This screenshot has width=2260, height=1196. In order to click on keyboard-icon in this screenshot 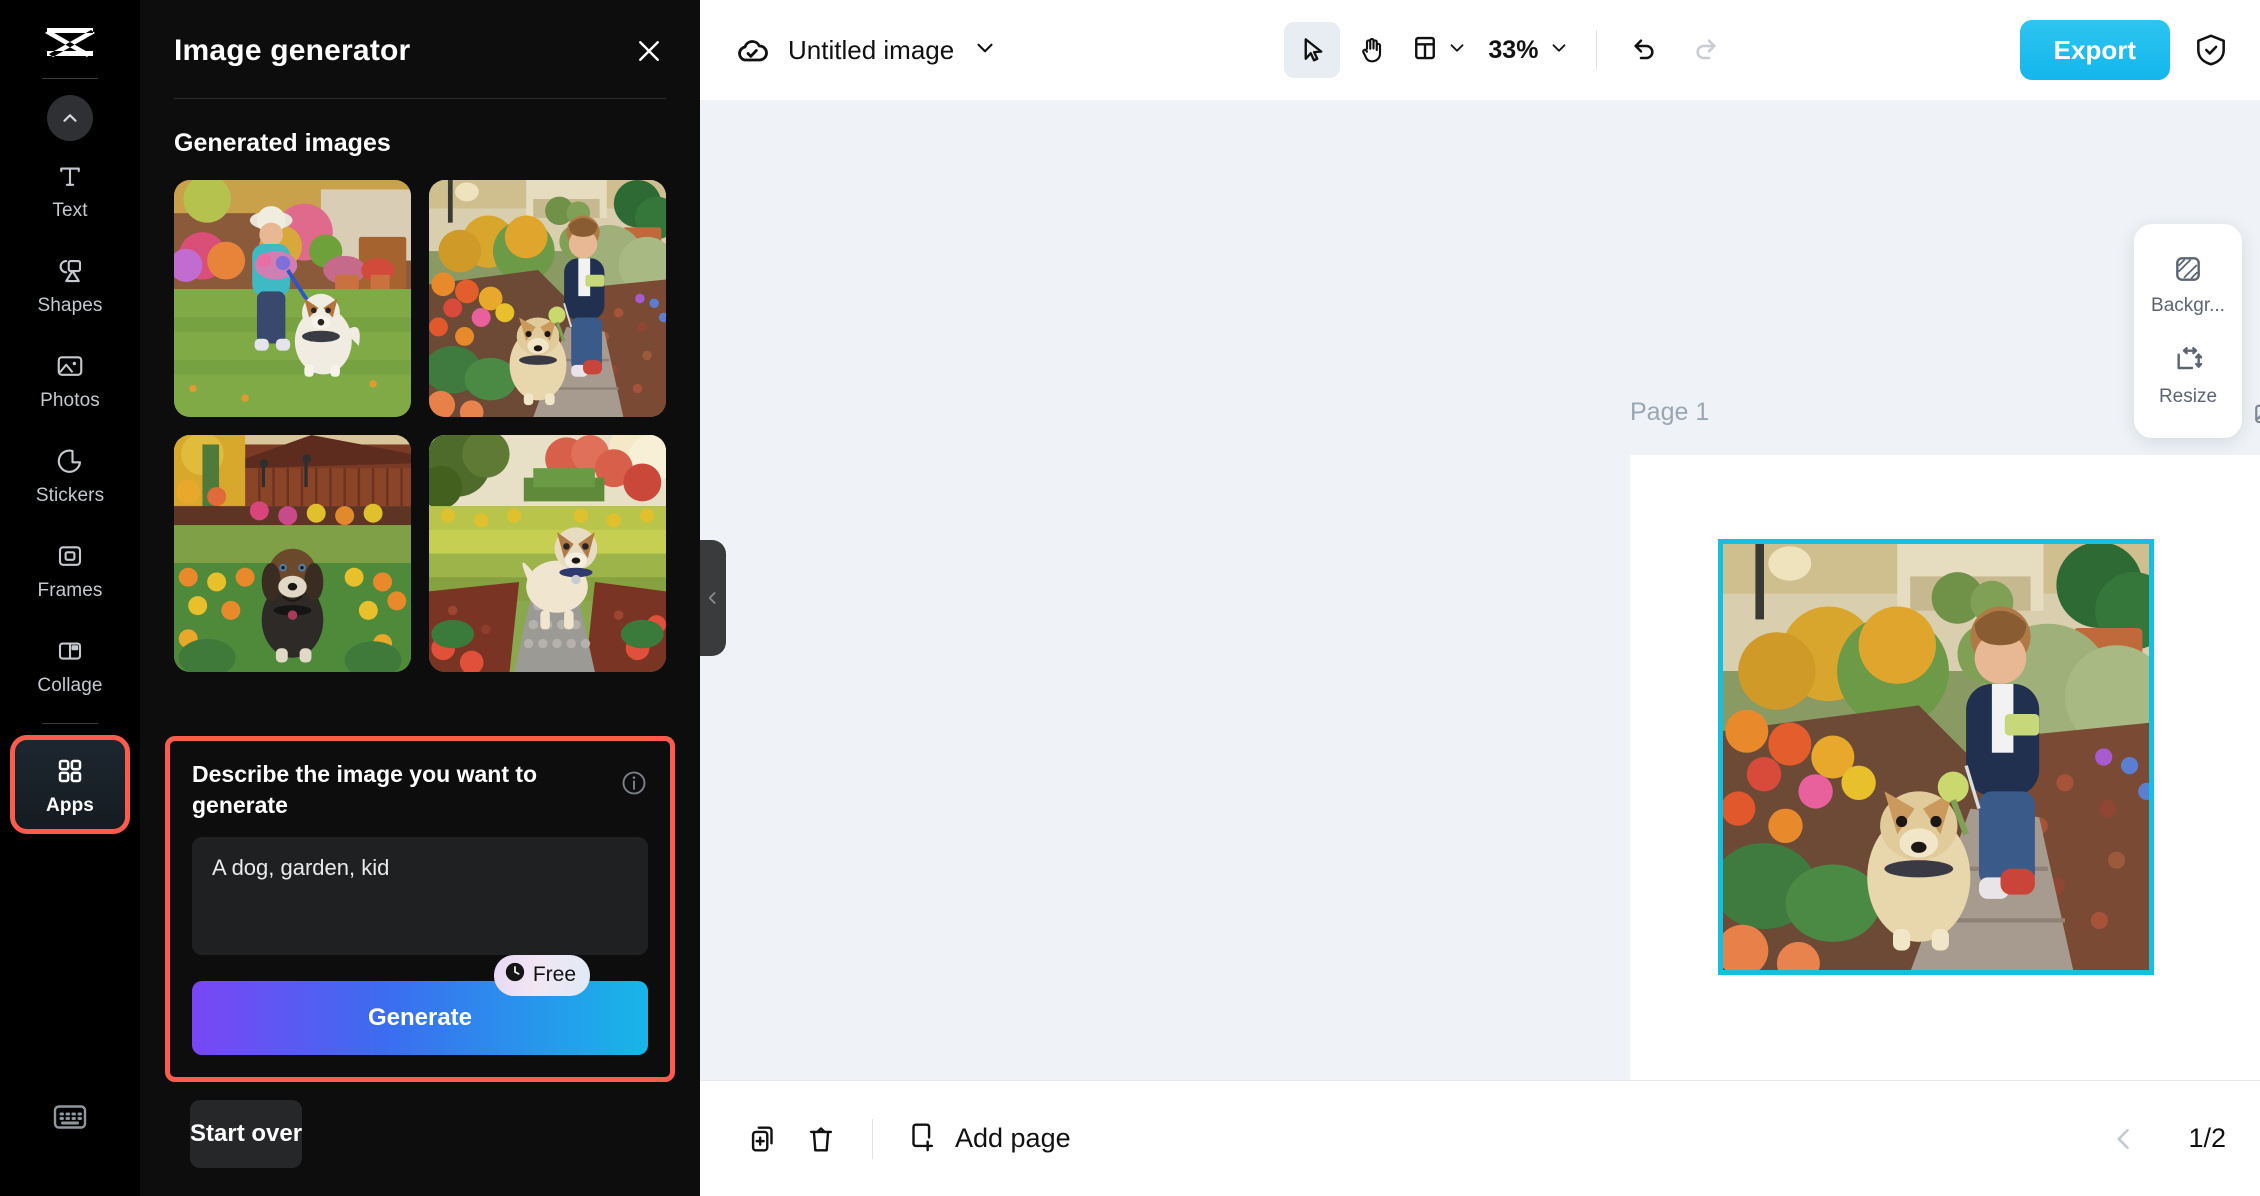, I will do `click(70, 1120)`.